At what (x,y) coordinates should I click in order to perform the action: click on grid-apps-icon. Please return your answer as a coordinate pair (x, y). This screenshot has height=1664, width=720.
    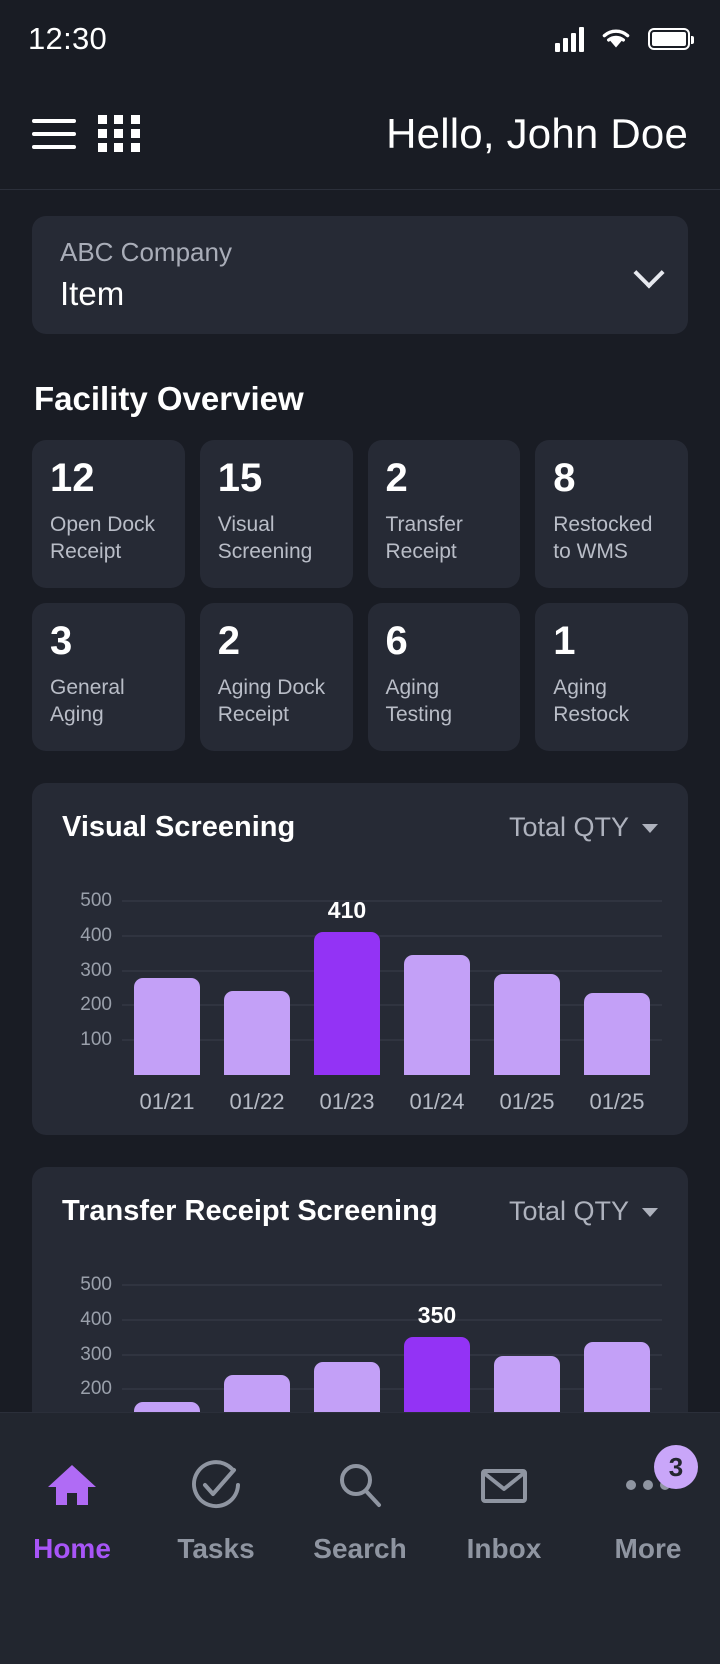
    Looking at the image, I should click on (120, 133).